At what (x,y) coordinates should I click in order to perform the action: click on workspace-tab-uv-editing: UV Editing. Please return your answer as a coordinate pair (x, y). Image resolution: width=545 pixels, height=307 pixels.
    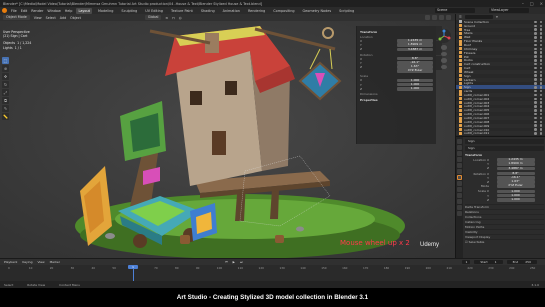
    Looking at the image, I should click on (154, 11).